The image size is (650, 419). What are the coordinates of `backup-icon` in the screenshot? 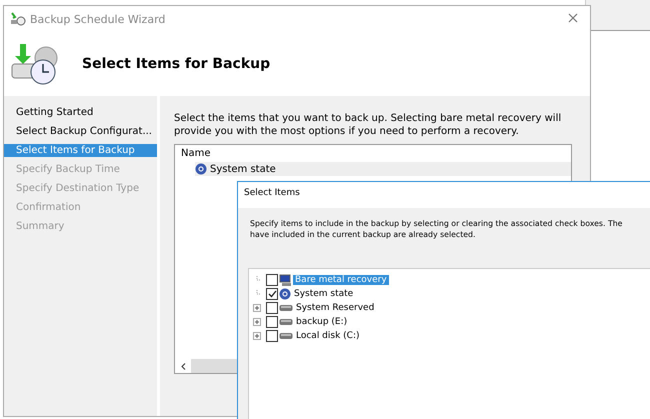 It's located at (18, 19).